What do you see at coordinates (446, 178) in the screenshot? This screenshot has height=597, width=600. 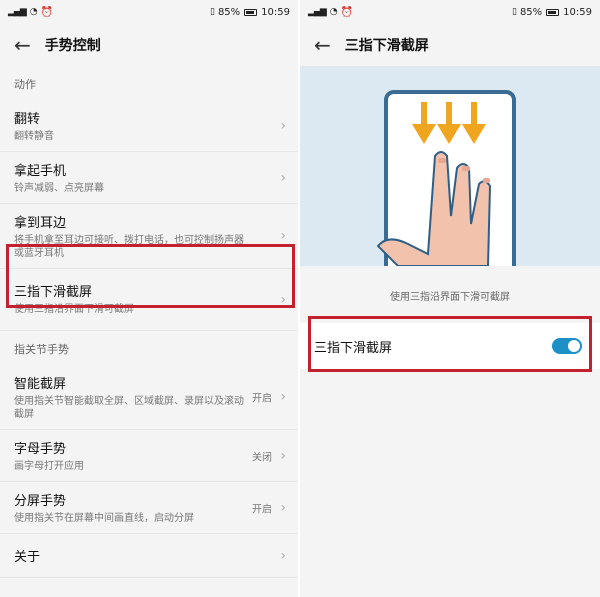 I see `hand-swipe-illustration` at bounding box center [446, 178].